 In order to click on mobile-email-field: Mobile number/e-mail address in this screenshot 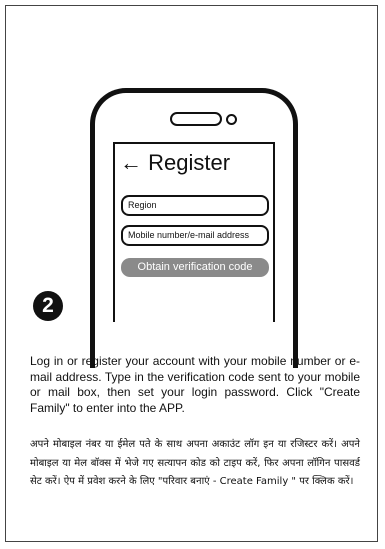, I will do `click(195, 235)`.